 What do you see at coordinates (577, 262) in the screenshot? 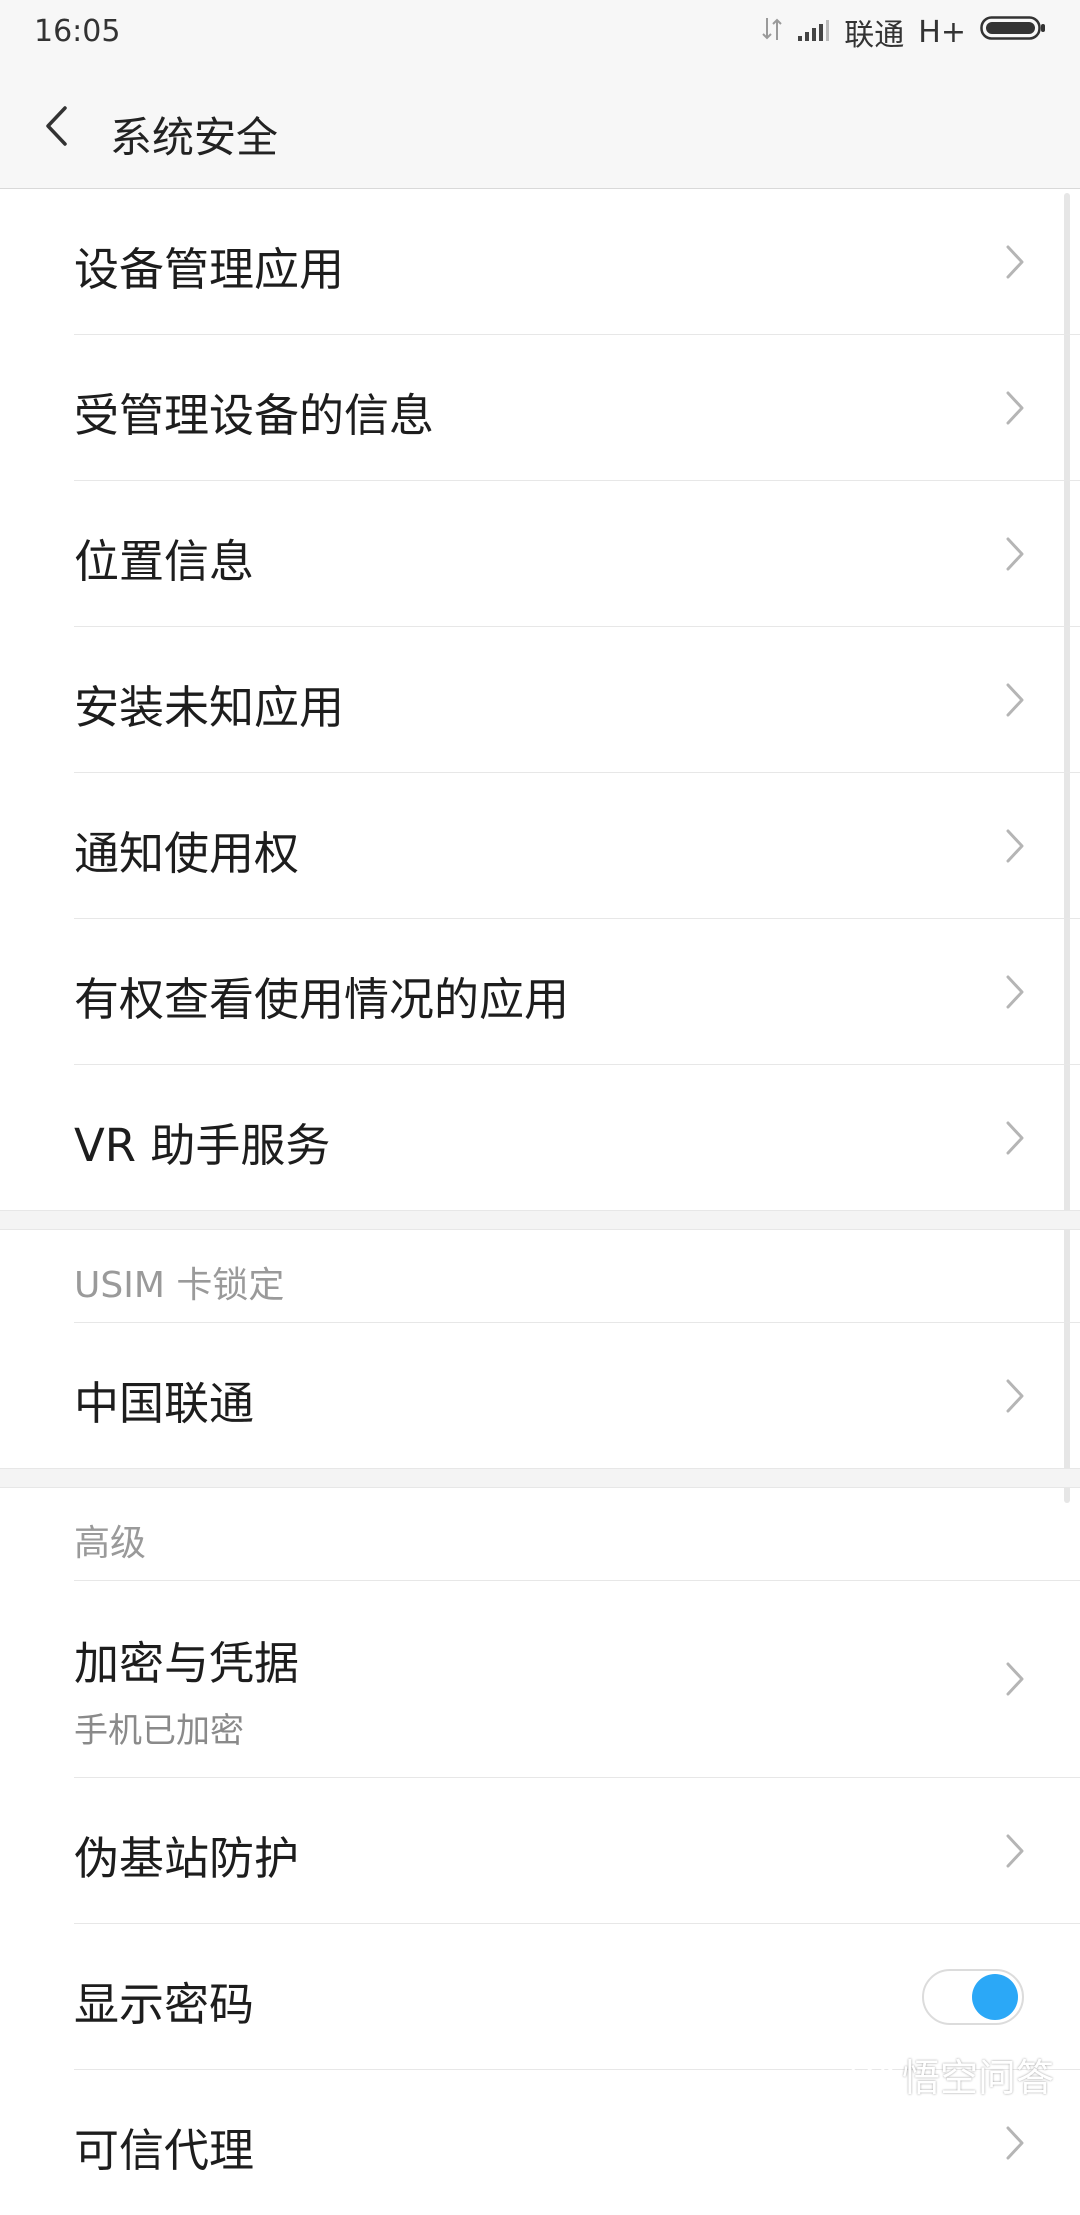
I see `settings-item-device-admin: 设备管理应用` at bounding box center [577, 262].